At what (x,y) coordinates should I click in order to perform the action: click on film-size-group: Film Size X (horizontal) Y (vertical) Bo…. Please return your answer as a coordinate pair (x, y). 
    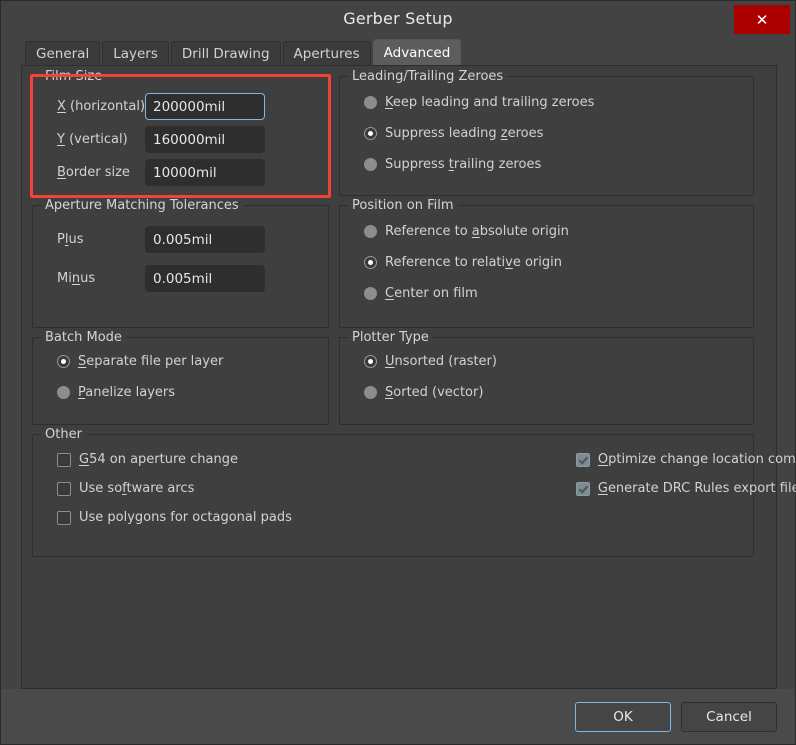
    Looking at the image, I should click on (180, 133).